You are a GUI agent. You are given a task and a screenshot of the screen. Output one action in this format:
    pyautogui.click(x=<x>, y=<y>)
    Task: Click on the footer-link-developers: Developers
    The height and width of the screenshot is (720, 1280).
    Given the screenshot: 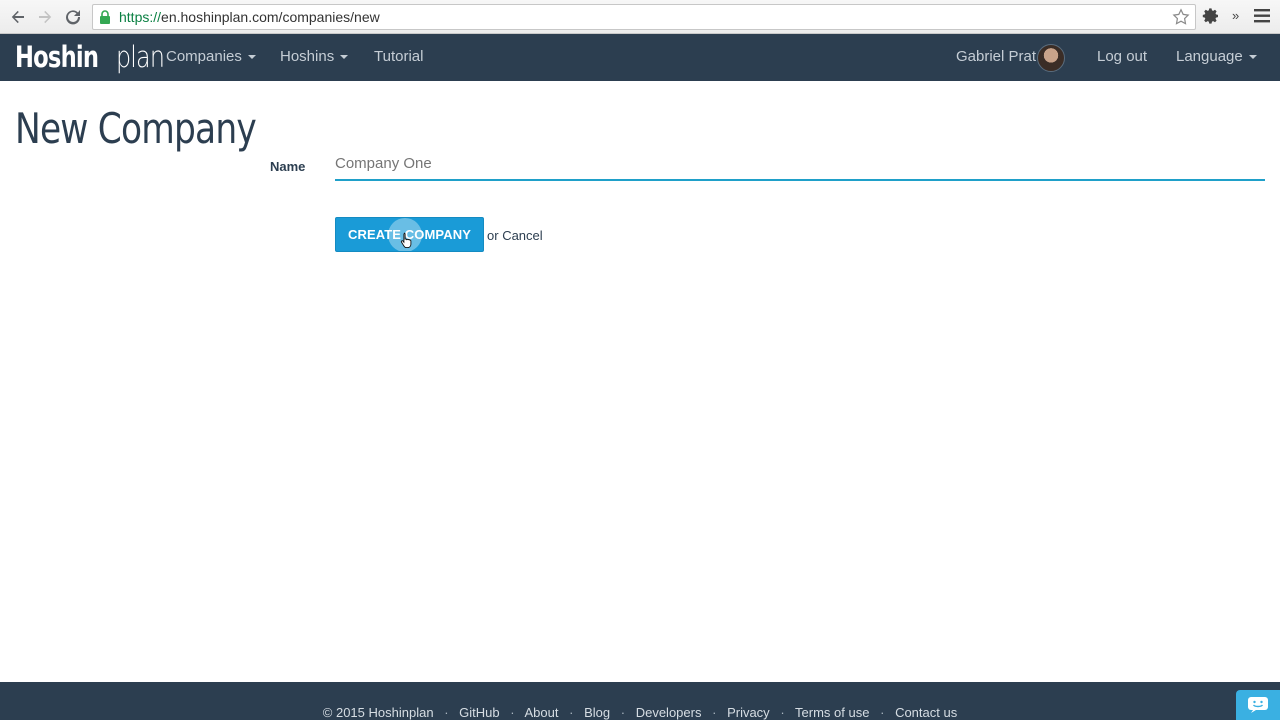 What is the action you would take?
    pyautogui.click(x=669, y=712)
    